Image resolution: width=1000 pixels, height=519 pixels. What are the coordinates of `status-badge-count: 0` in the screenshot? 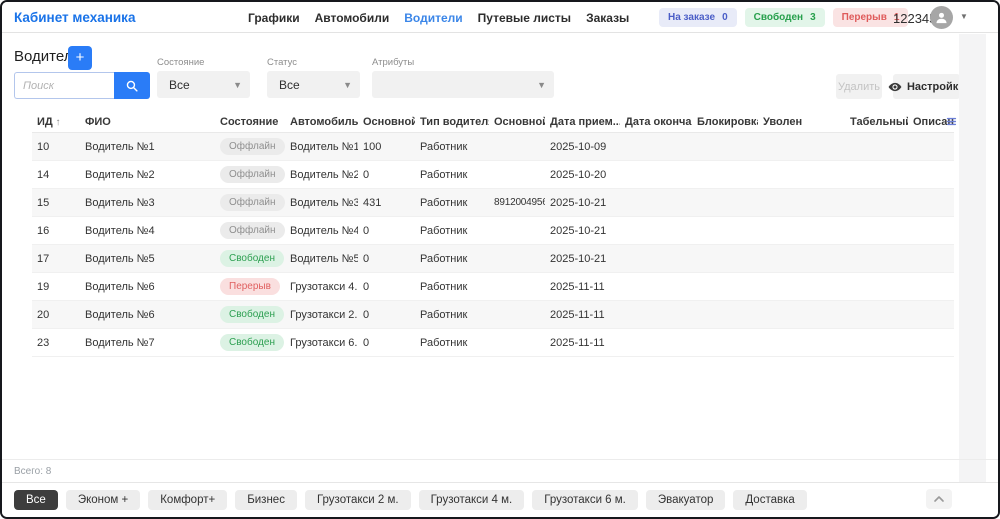 It's located at (725, 17).